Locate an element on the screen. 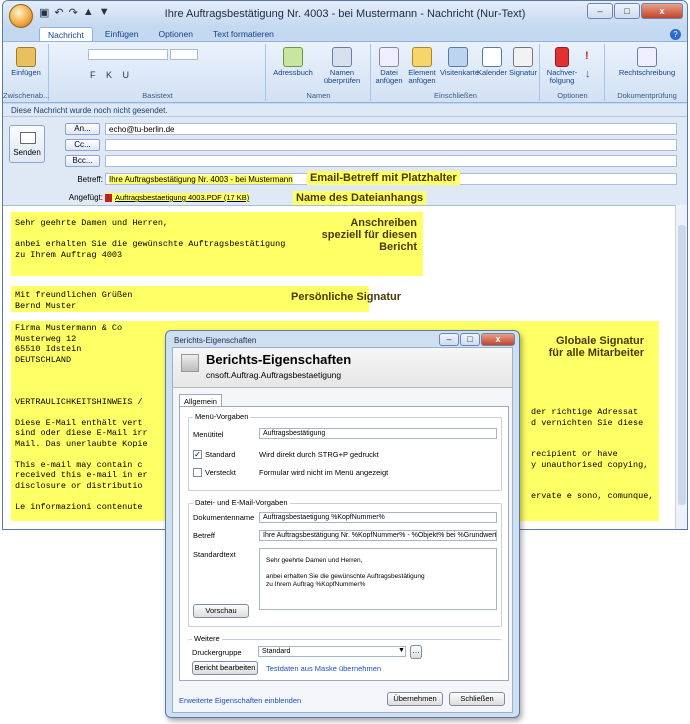  annotation-filename: Name des Dateianhangs is located at coordinates (360, 198).